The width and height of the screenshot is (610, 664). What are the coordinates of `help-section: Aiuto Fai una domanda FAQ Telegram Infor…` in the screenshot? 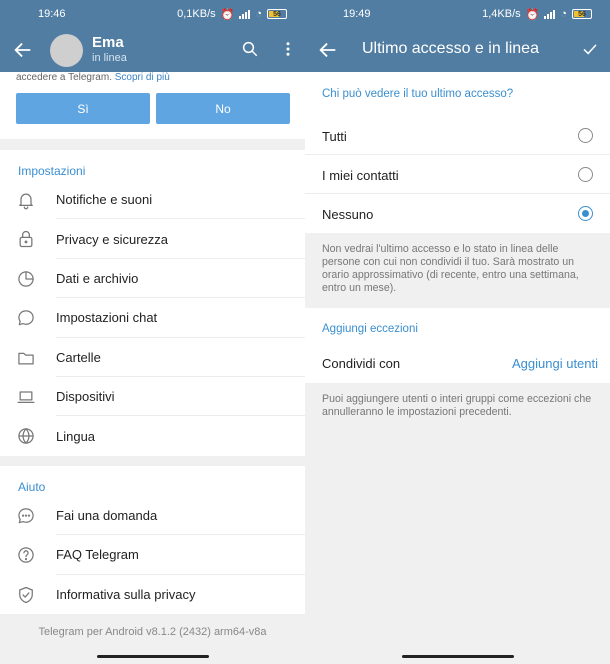 It's located at (152, 539).